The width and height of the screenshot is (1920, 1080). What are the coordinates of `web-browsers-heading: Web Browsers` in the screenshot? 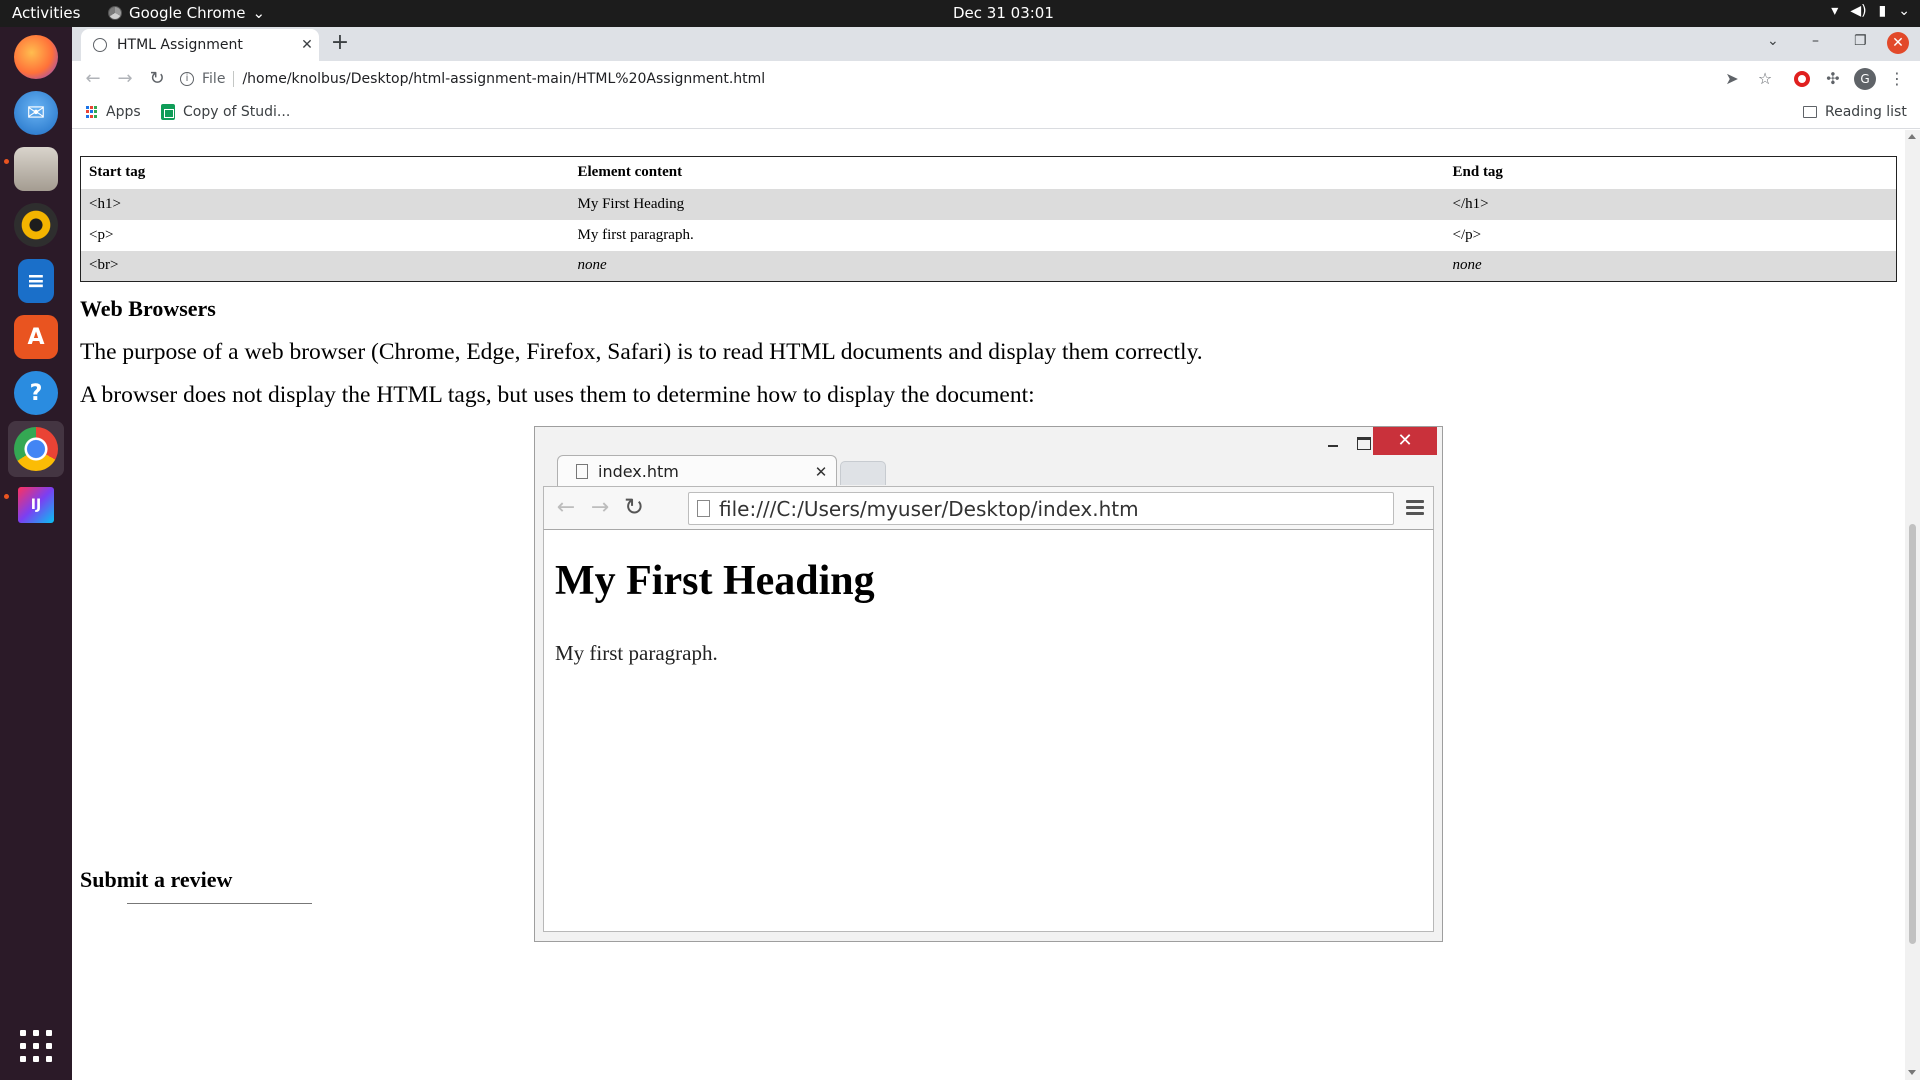 It's located at (148, 308).